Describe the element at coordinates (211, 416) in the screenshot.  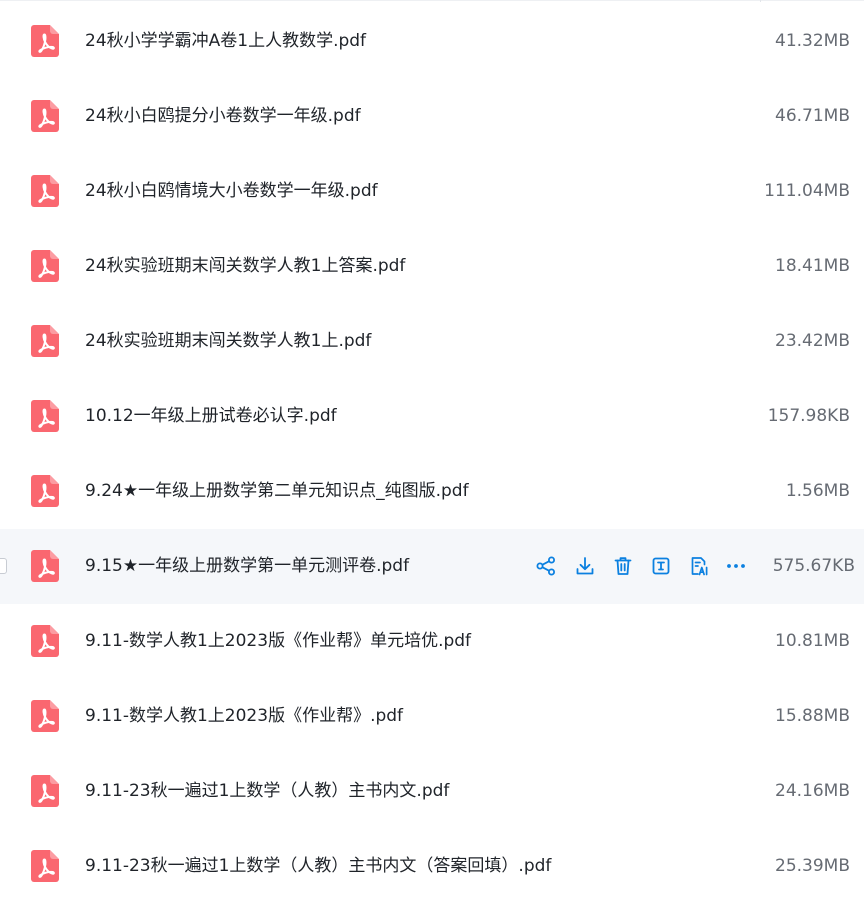
I see `file-name: 10.12一年级上册试卷必认字.pdf` at that location.